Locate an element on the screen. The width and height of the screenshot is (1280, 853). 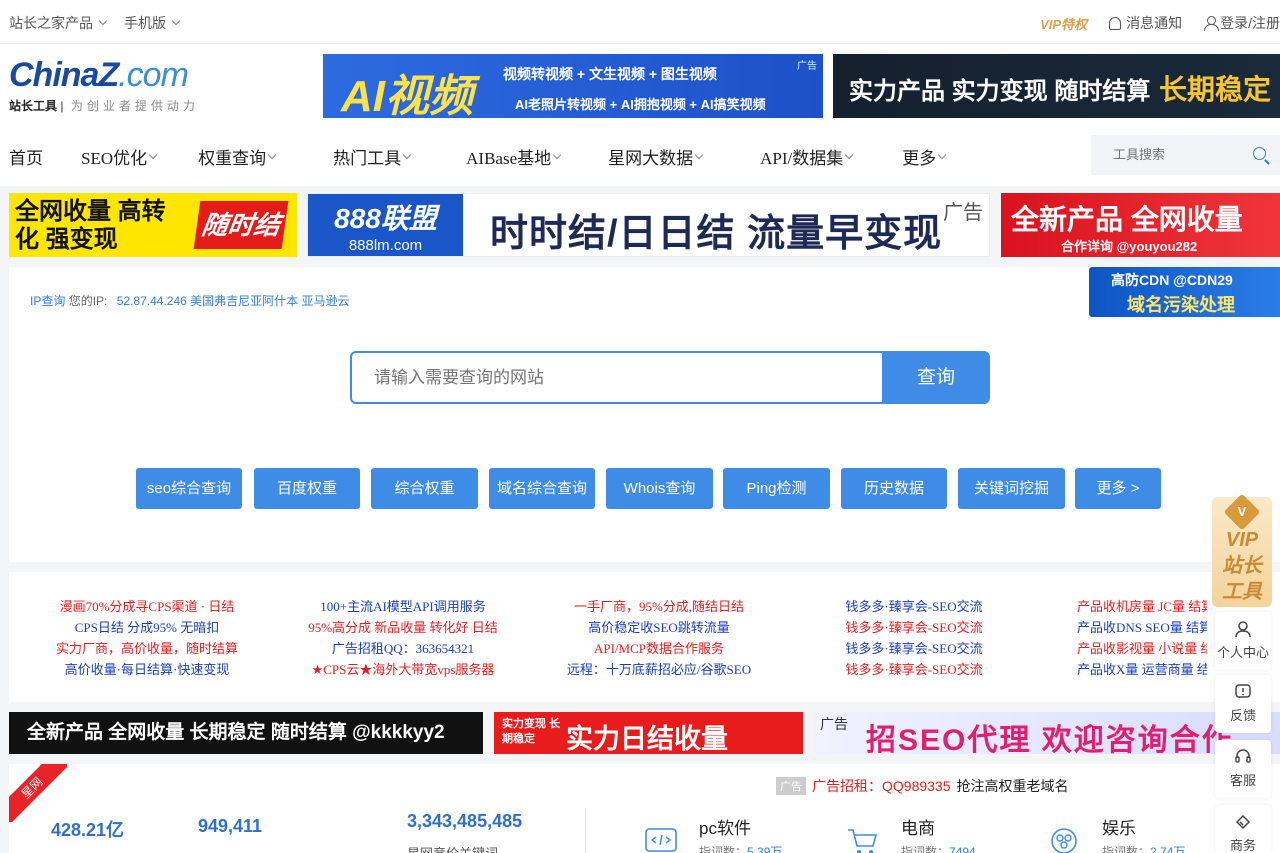
quick-query-button: 百度权重 is located at coordinates (307, 488).